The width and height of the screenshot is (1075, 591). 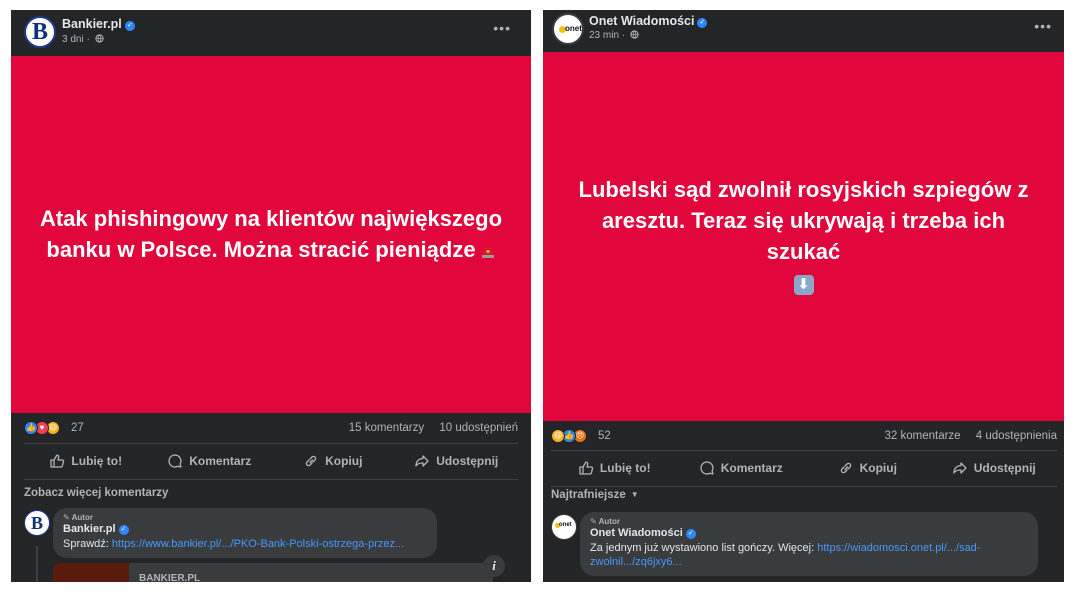 I want to click on comment-author: Onet Wiadomości ✓, so click(x=809, y=533).